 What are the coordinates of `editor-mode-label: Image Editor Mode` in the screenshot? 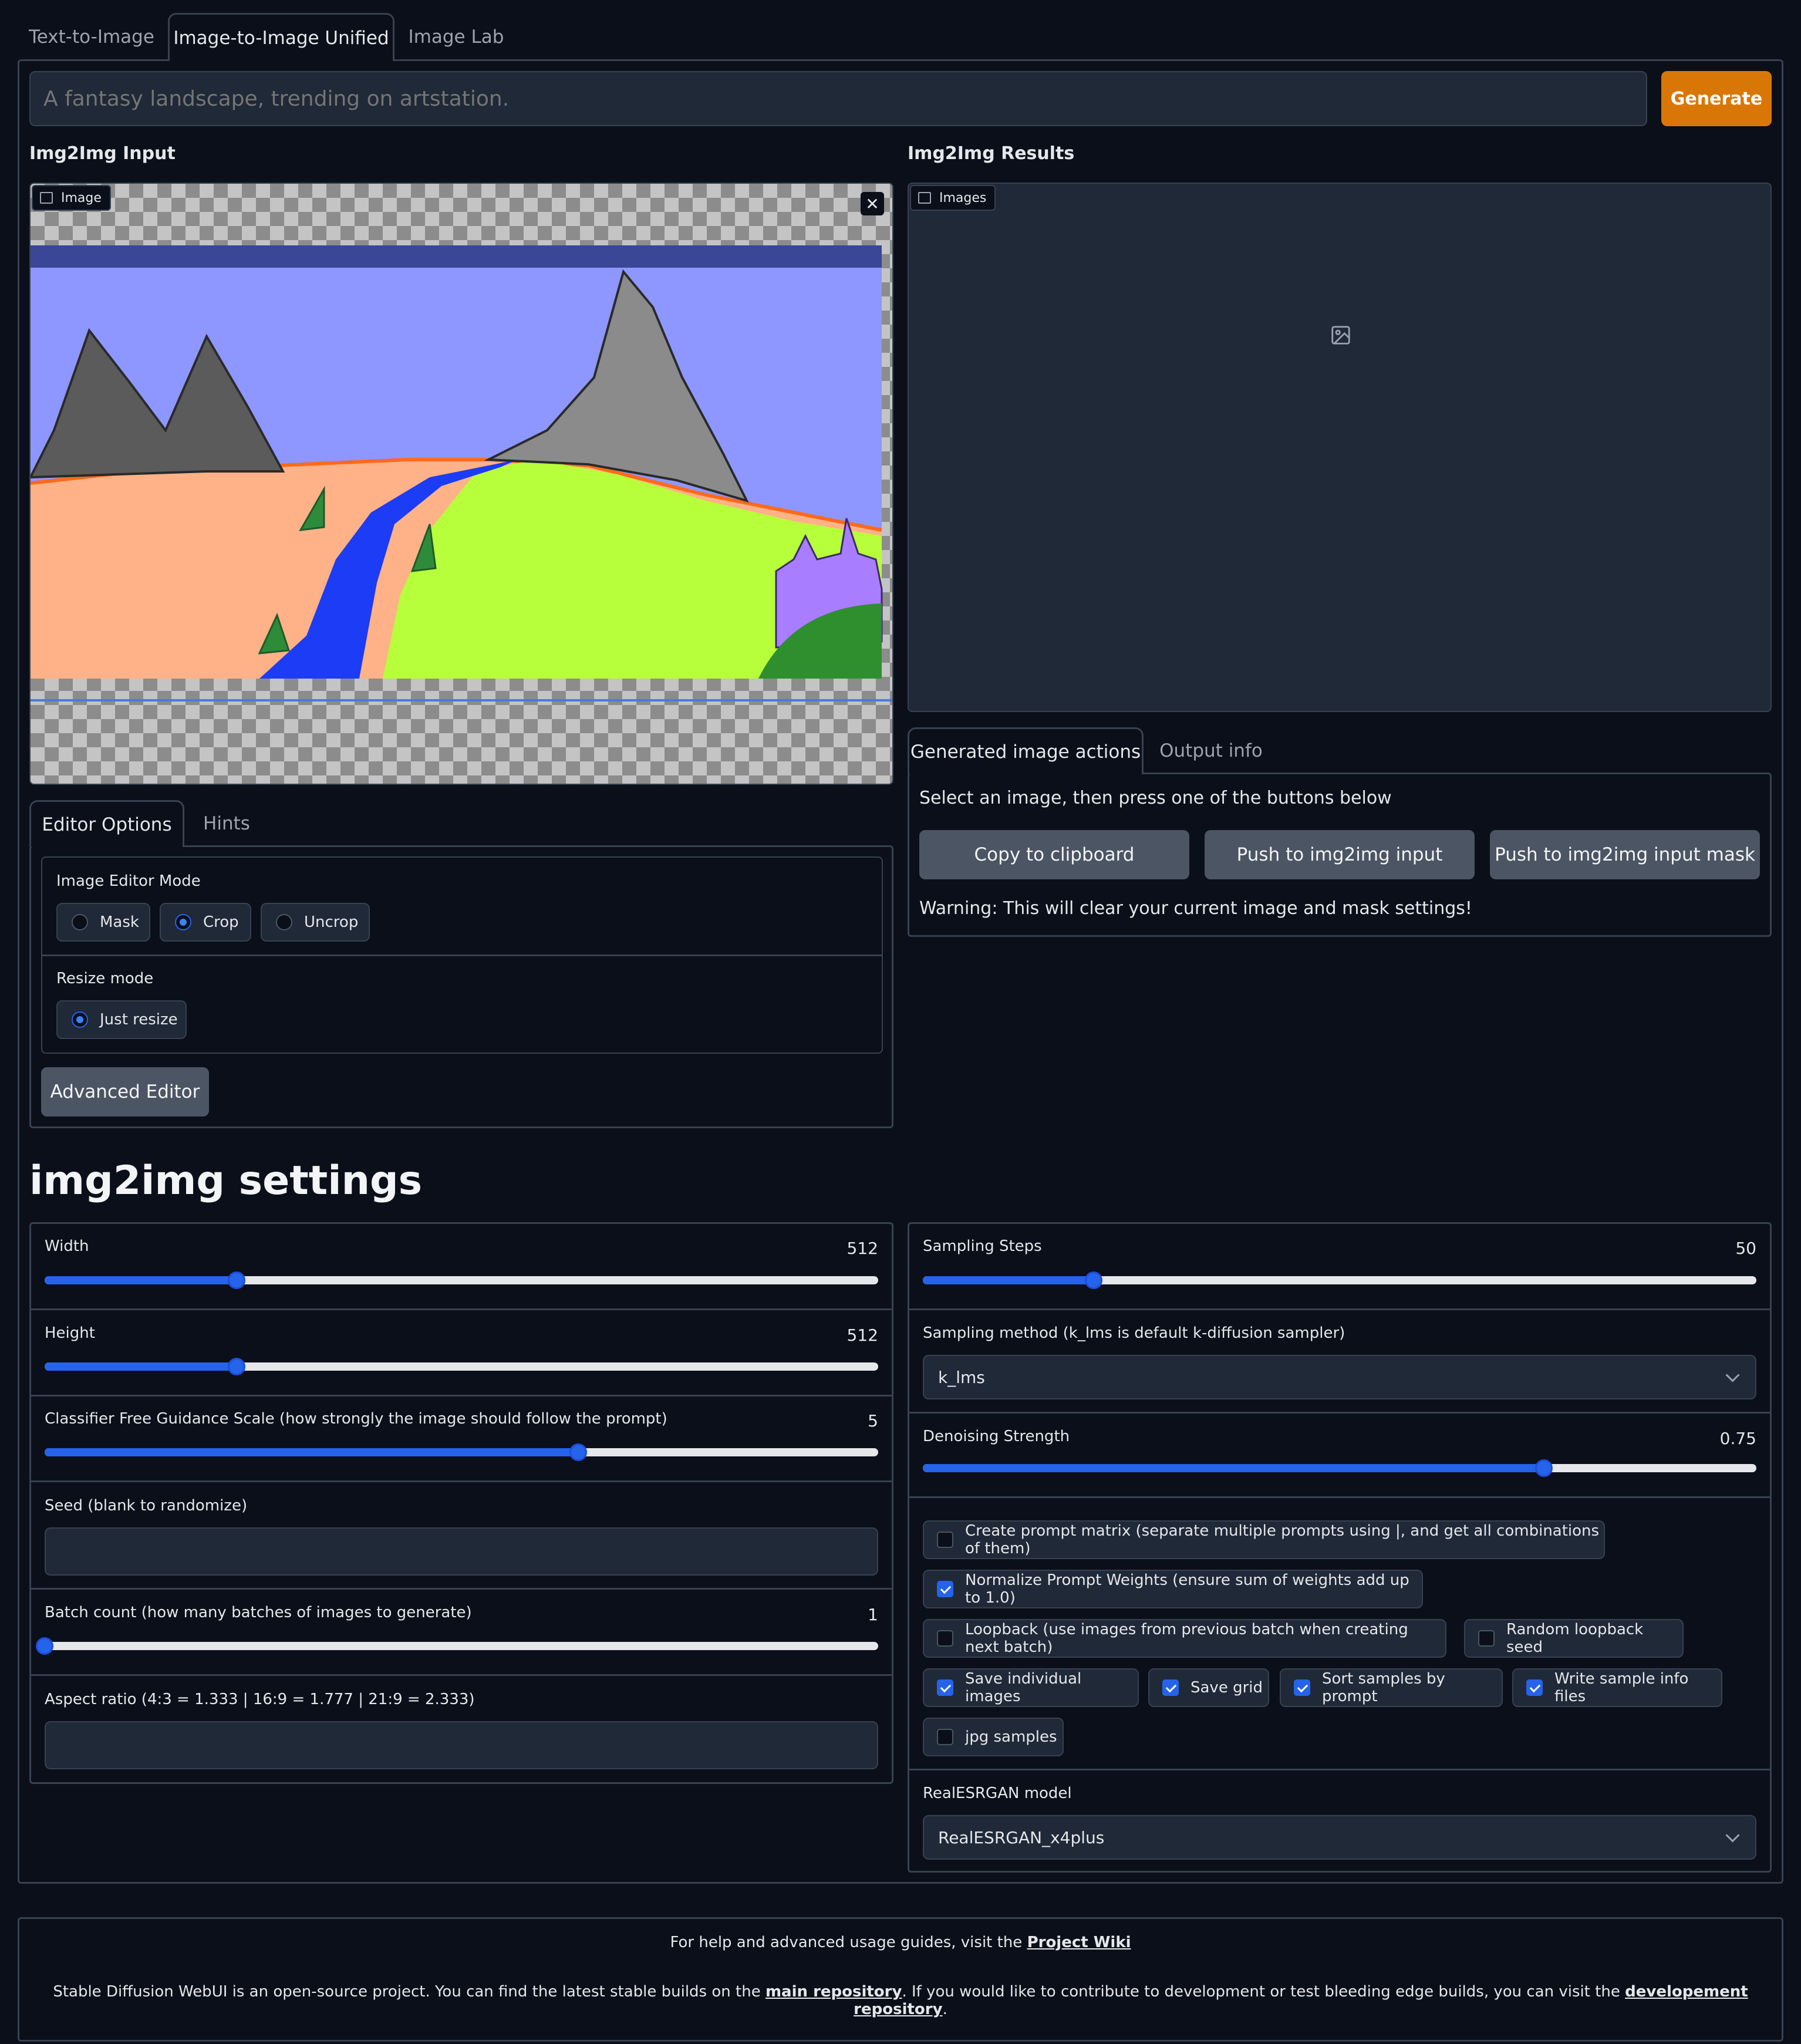 It's located at (128, 881).